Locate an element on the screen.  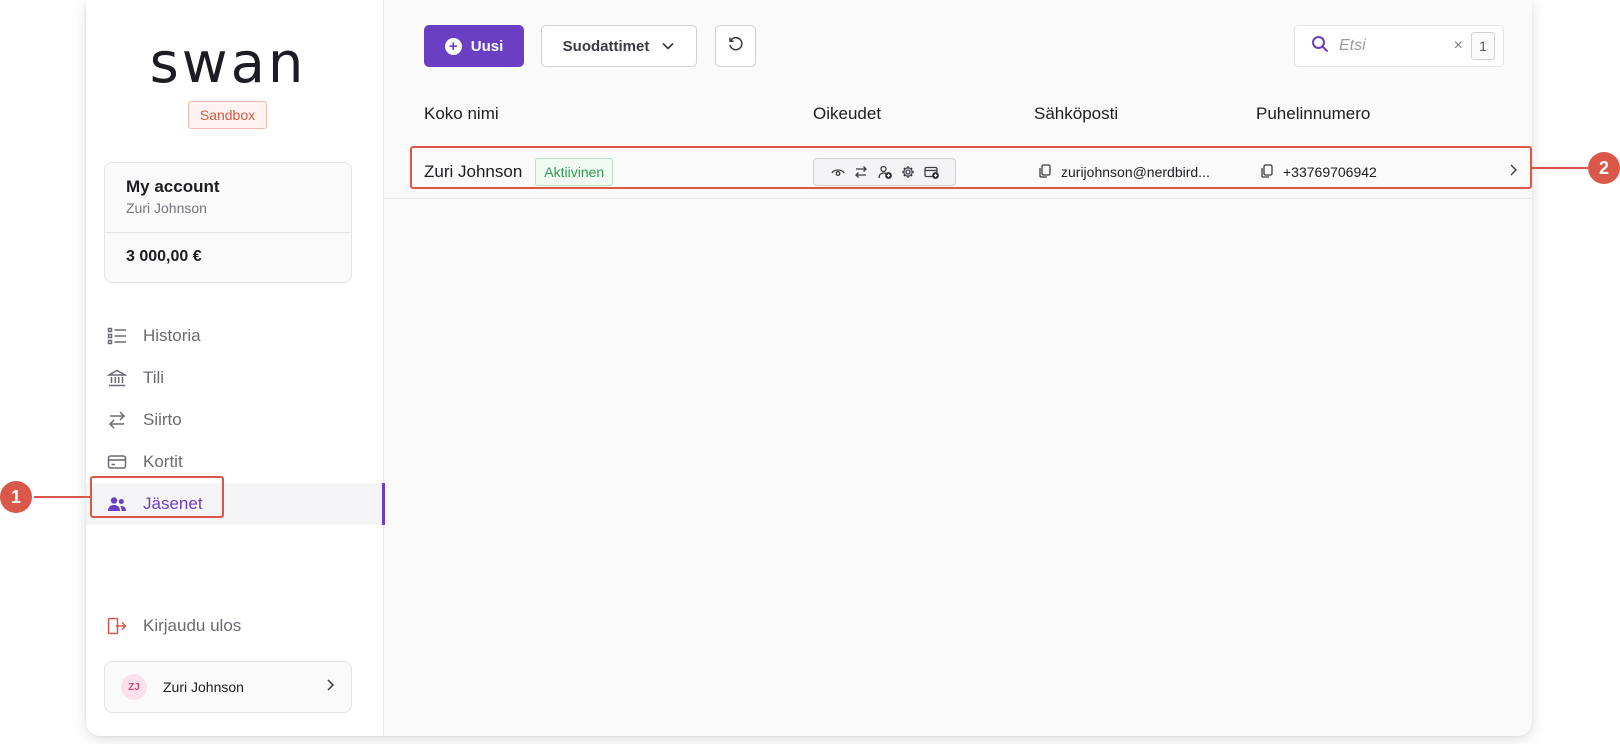
refresh-icon is located at coordinates (736, 46).